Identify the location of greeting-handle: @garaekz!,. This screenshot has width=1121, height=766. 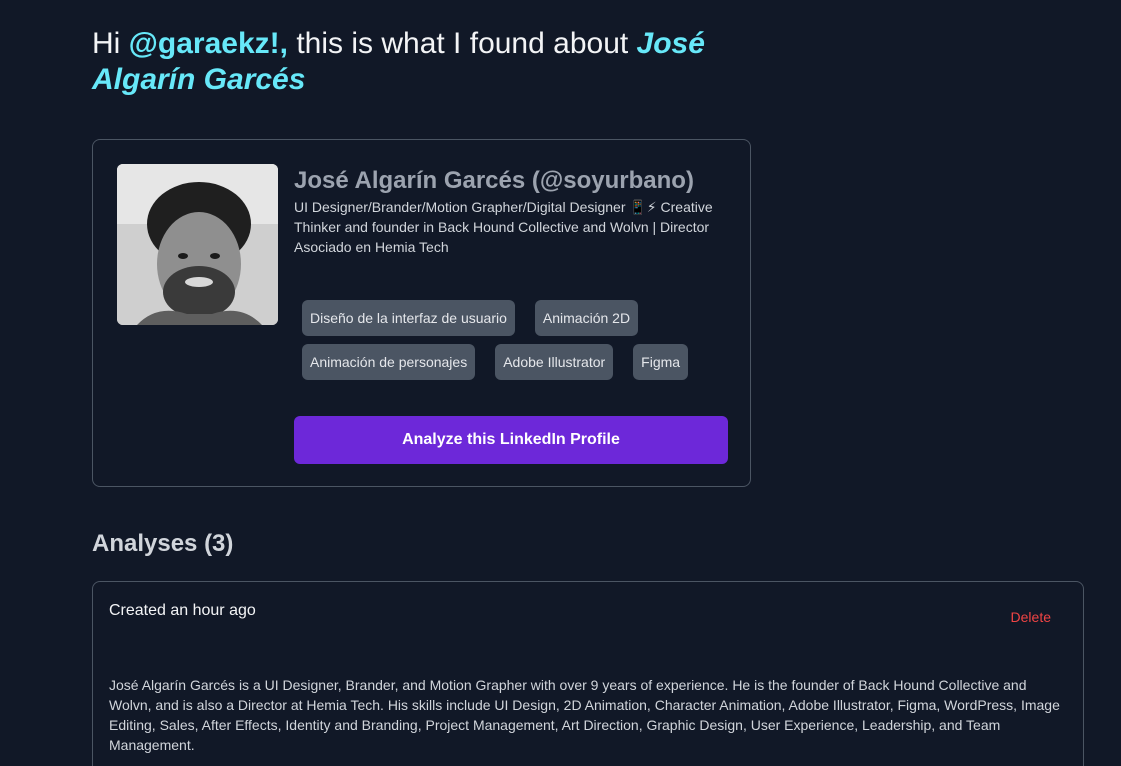
(208, 43).